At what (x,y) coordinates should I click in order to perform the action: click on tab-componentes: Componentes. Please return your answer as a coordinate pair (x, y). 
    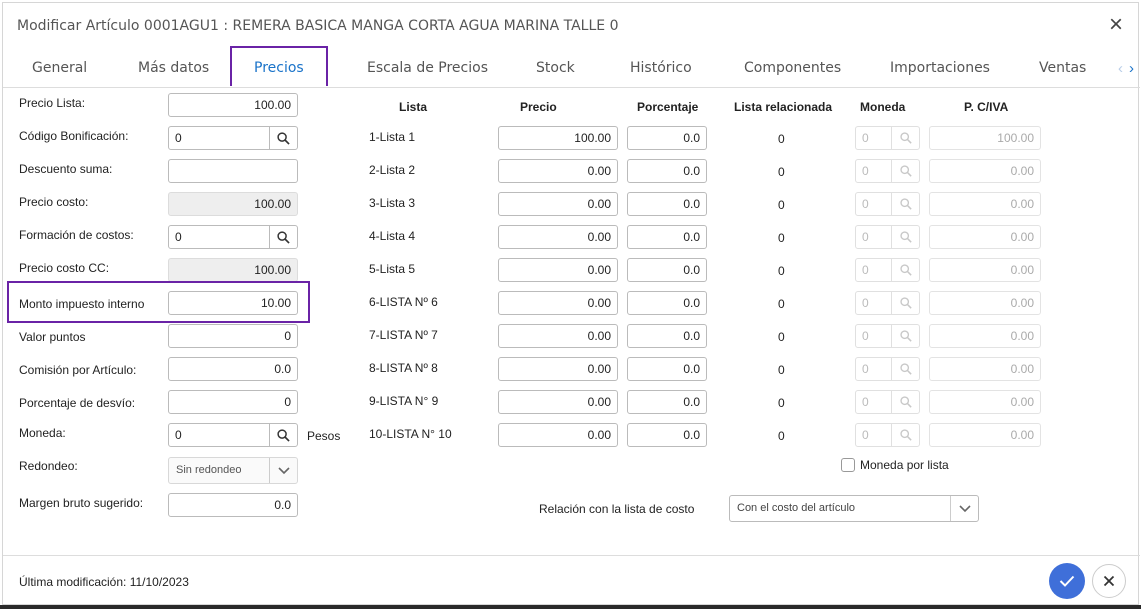
    Looking at the image, I should click on (792, 67).